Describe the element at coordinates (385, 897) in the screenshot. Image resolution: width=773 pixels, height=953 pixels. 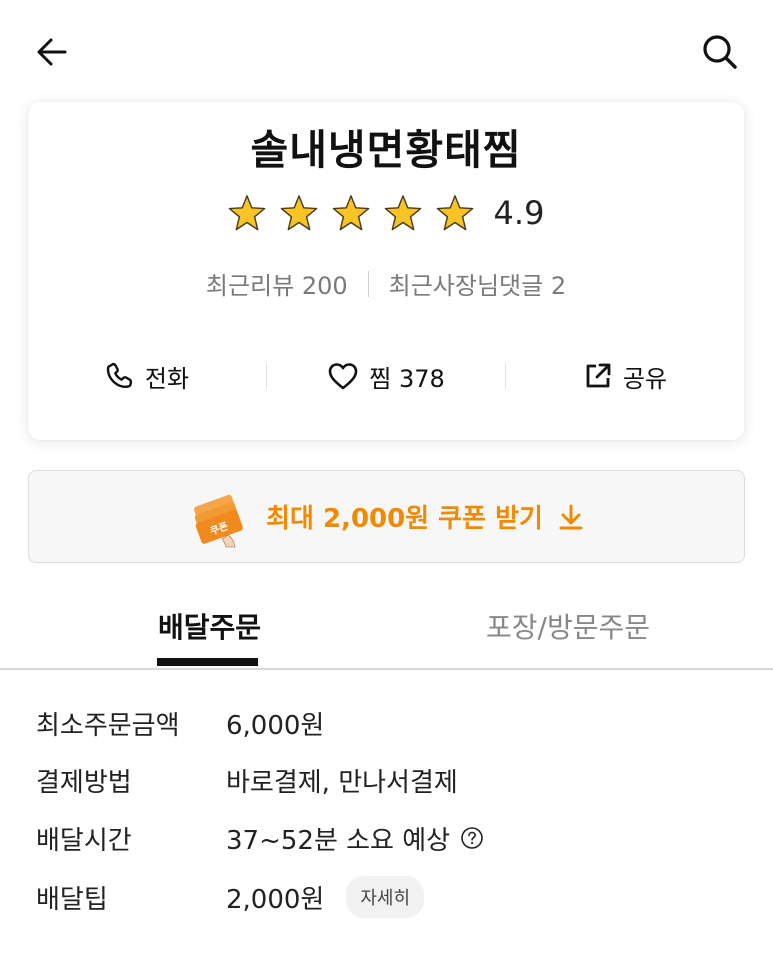
I see `tip-detail-button: 자세히` at that location.